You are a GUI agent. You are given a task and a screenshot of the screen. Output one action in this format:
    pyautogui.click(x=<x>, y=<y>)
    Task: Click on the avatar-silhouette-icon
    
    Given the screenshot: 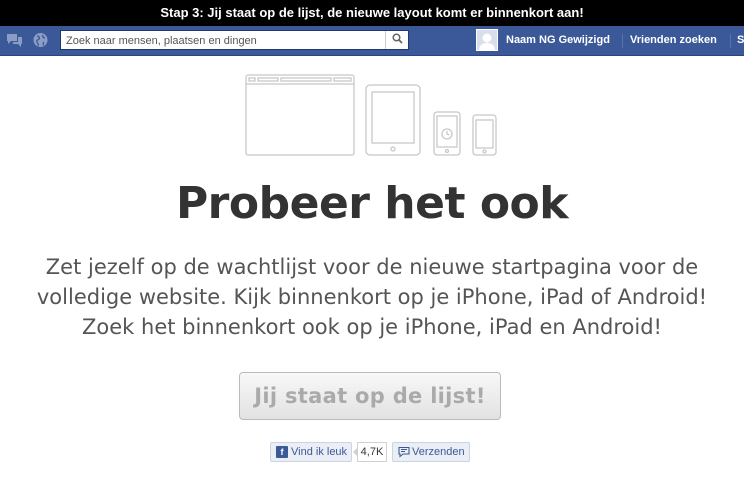 What is the action you would take?
    pyautogui.click(x=487, y=40)
    